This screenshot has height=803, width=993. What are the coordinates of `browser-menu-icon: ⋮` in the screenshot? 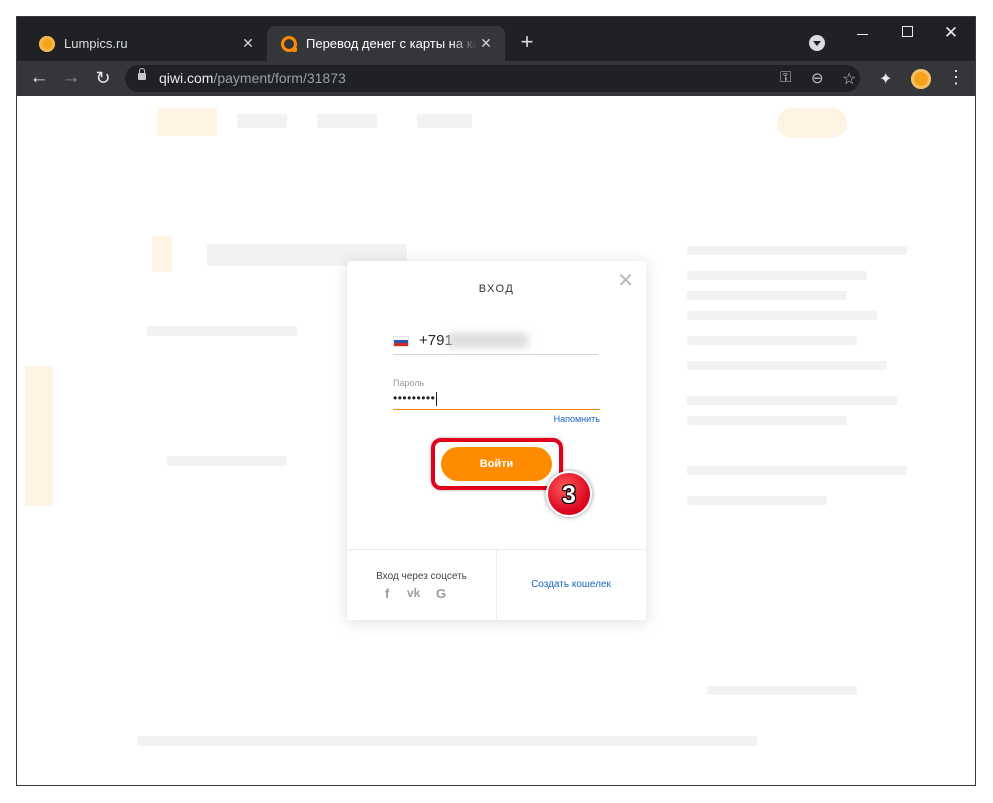 It's located at (956, 77).